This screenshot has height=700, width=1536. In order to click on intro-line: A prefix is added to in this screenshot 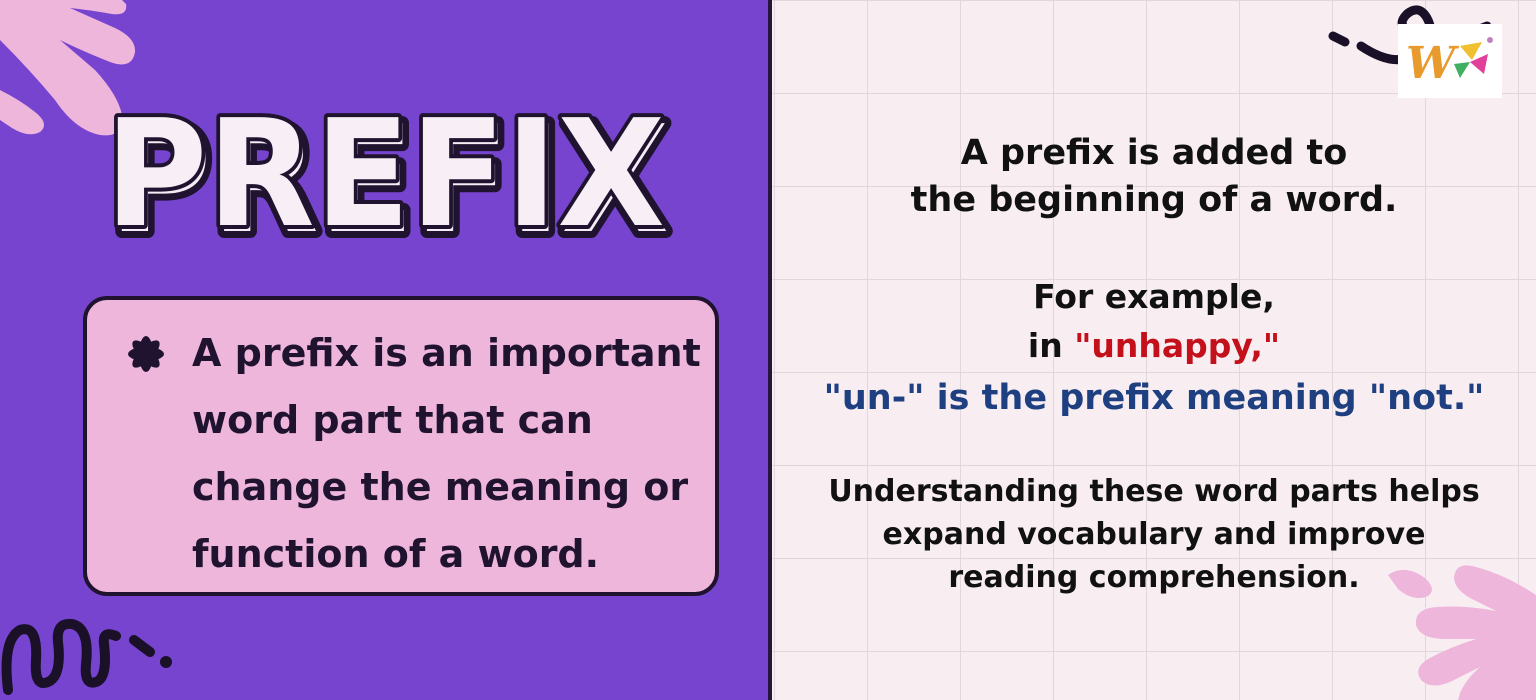, I will do `click(1154, 153)`.